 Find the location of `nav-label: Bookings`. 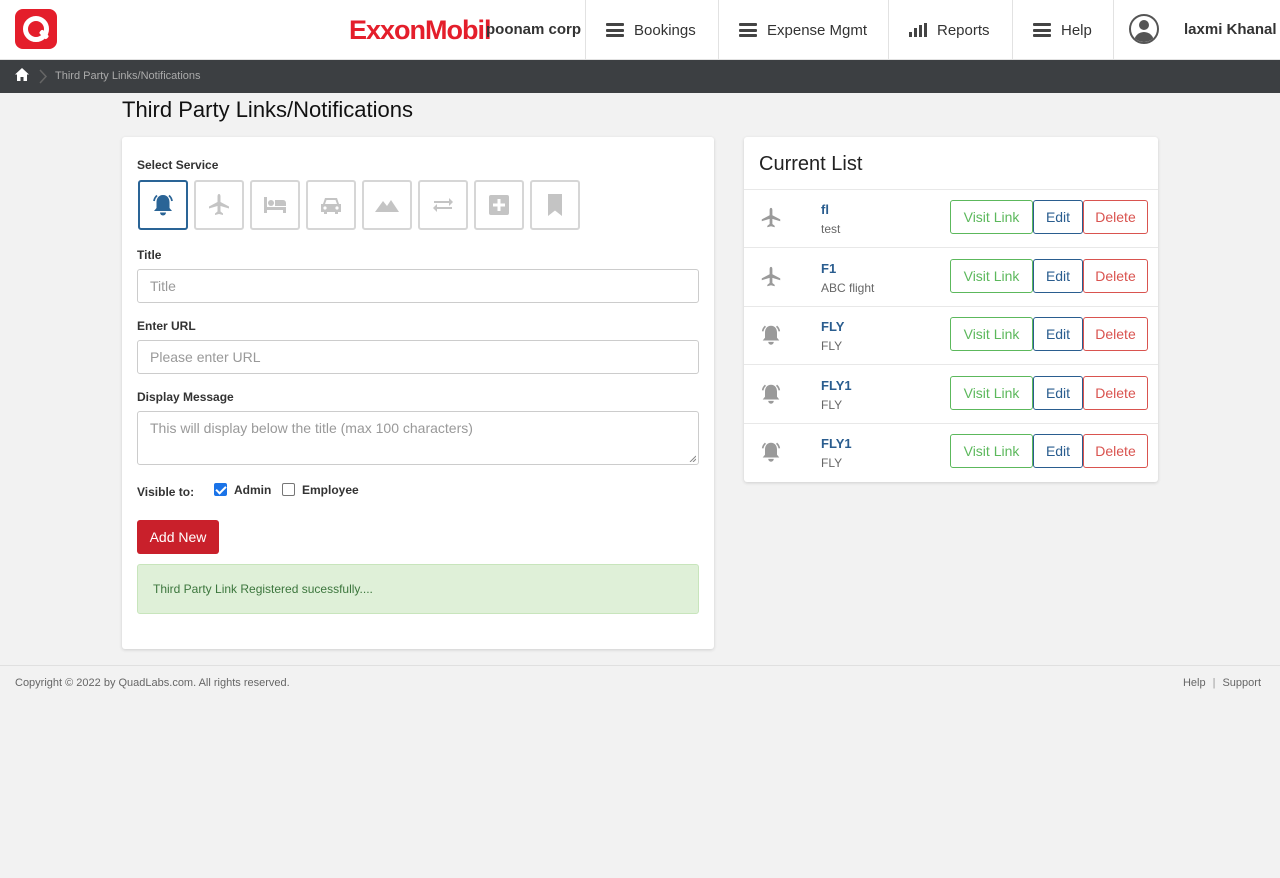

nav-label: Bookings is located at coordinates (665, 30).